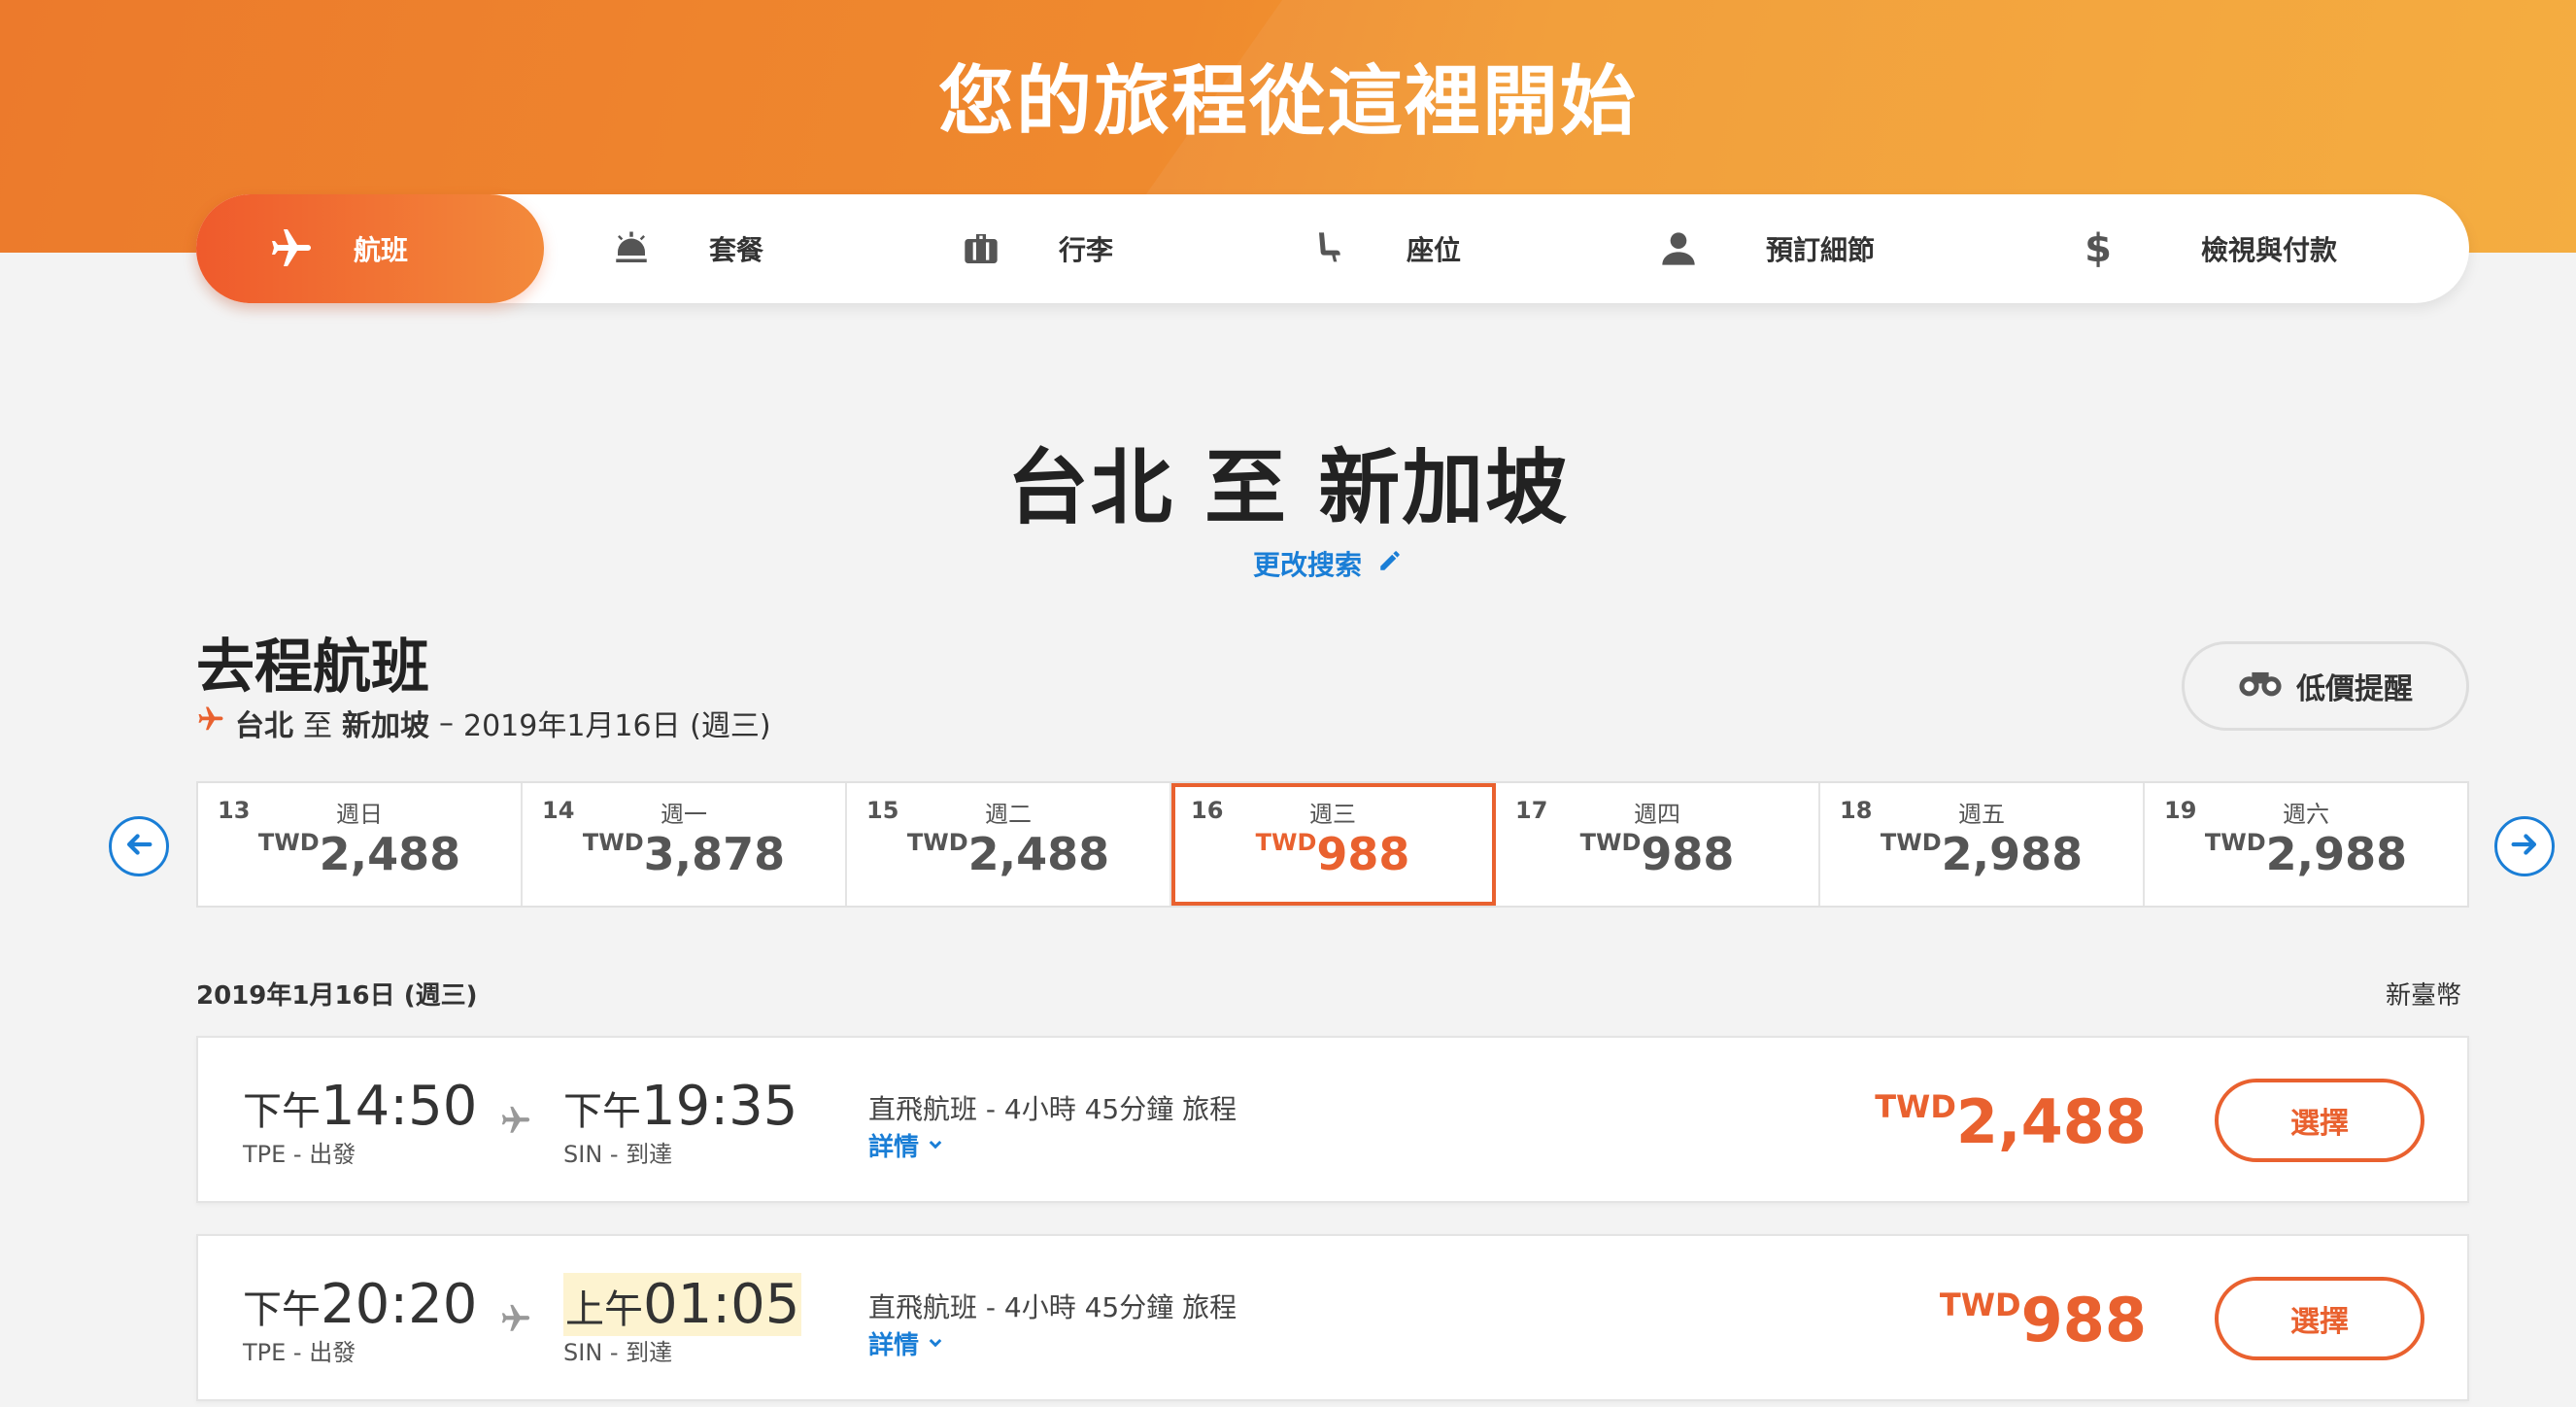 Image resolution: width=2576 pixels, height=1407 pixels. I want to click on step-bundles: 套餐, so click(682, 249).